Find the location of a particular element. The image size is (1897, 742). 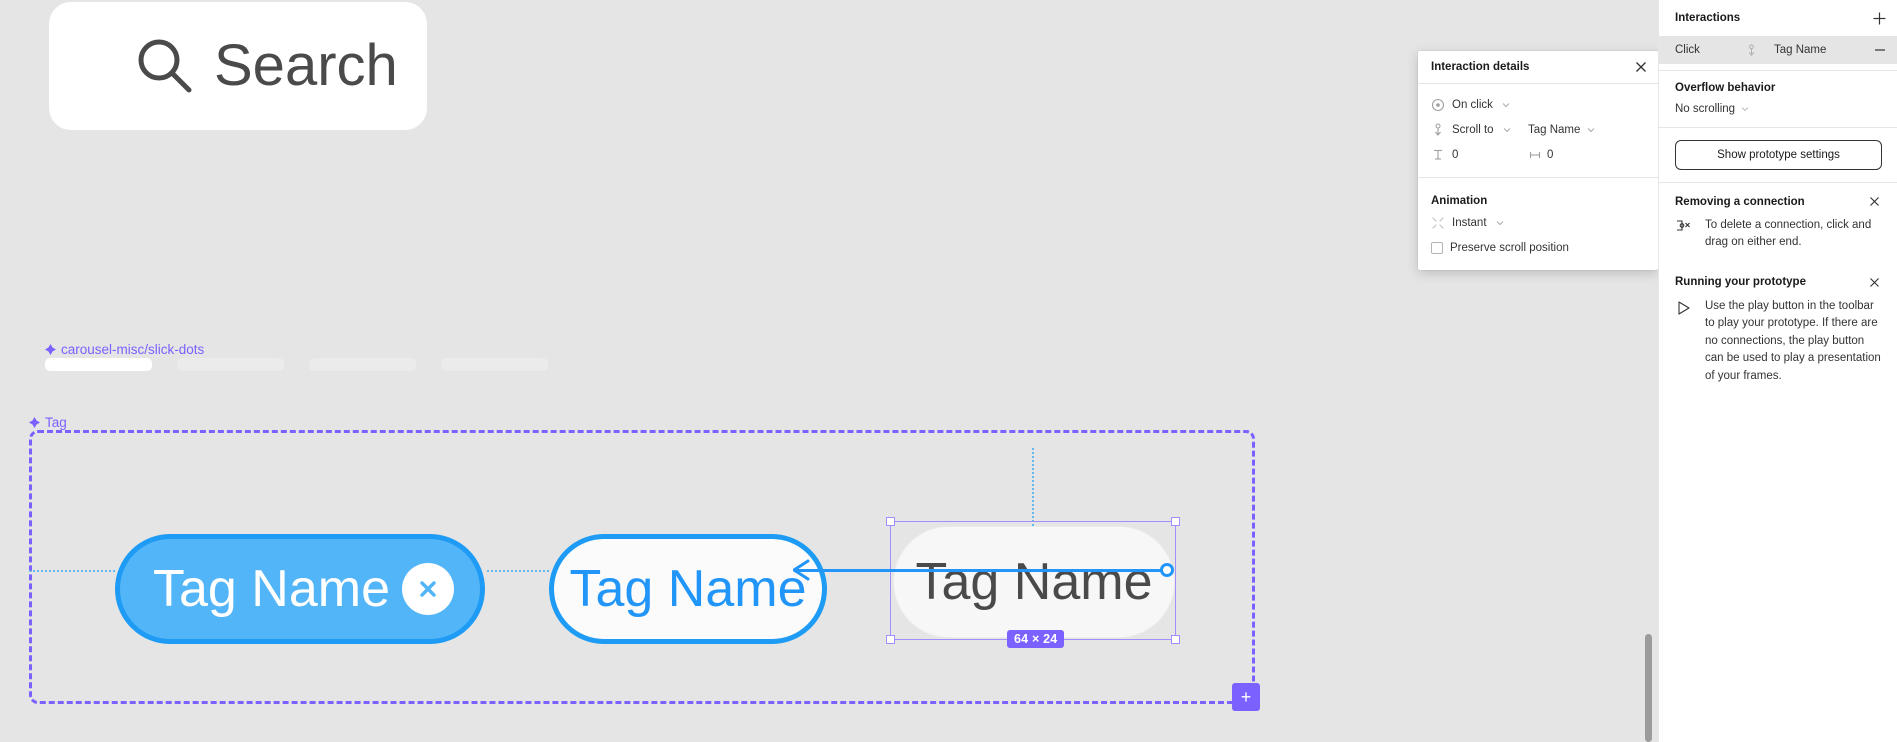

prototype-connection-line is located at coordinates (981, 570).